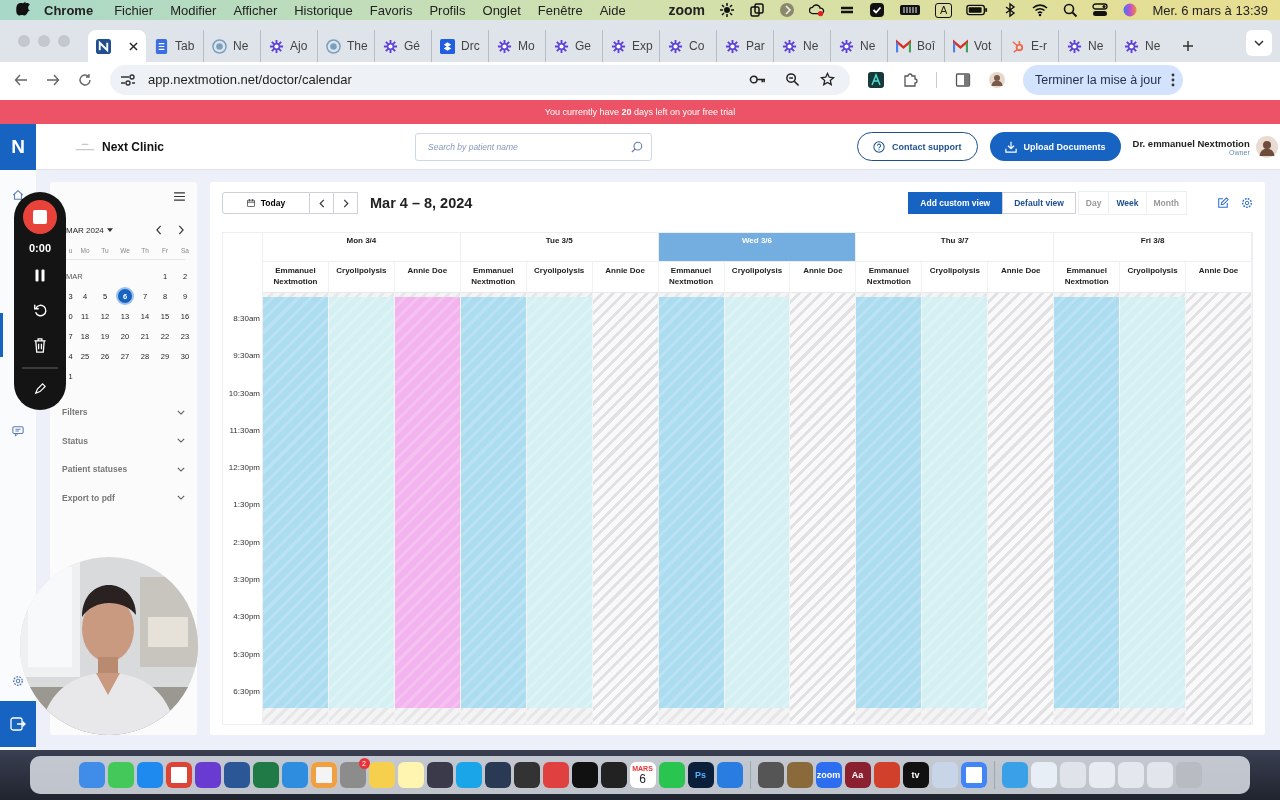 The image size is (1280, 800). Describe the element at coordinates (877, 10) in the screenshot. I see `checkmark-icon` at that location.